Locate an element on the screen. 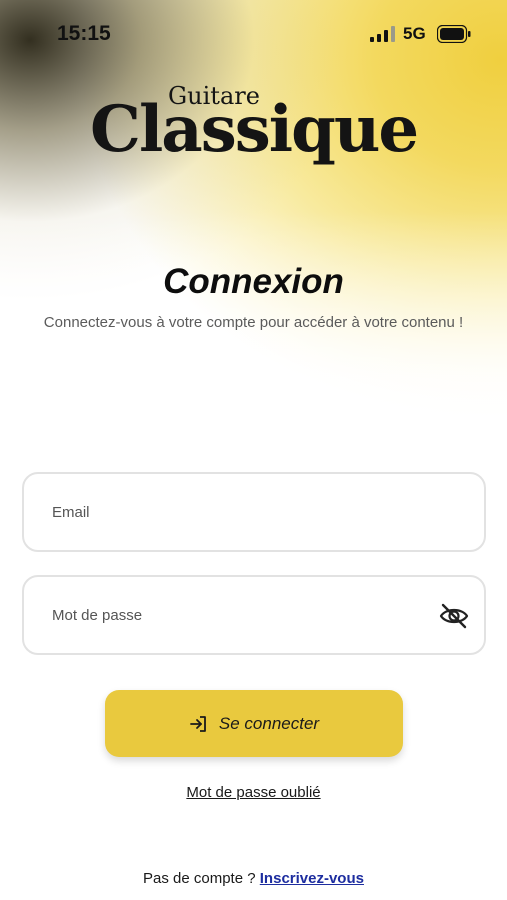 The image size is (507, 900). email-field is located at coordinates (254, 512).